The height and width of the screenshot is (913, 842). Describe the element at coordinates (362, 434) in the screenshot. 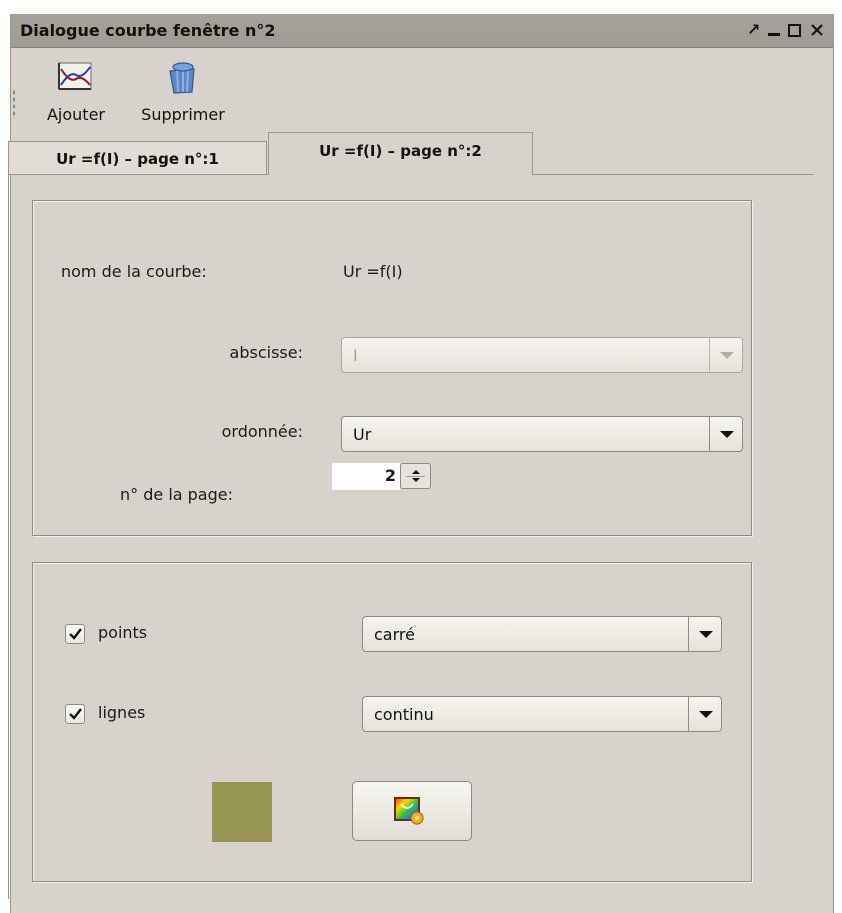

I see `ordinate-select-value: Ur` at that location.